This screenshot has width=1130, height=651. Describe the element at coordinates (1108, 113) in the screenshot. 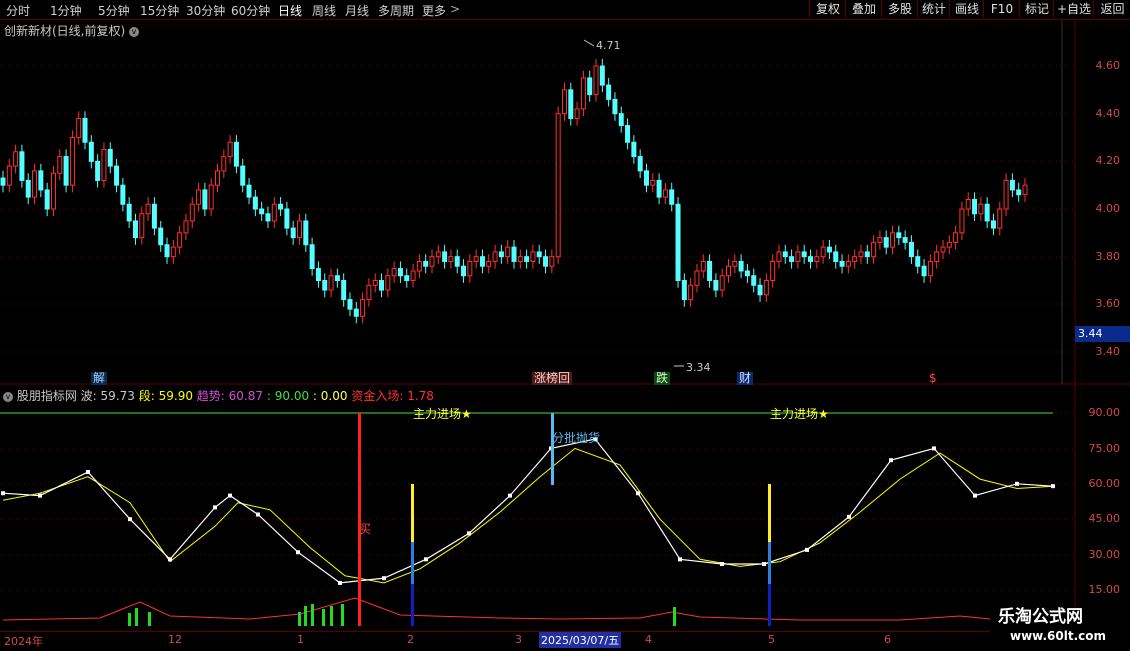

I see `price-tick: 4.40` at that location.